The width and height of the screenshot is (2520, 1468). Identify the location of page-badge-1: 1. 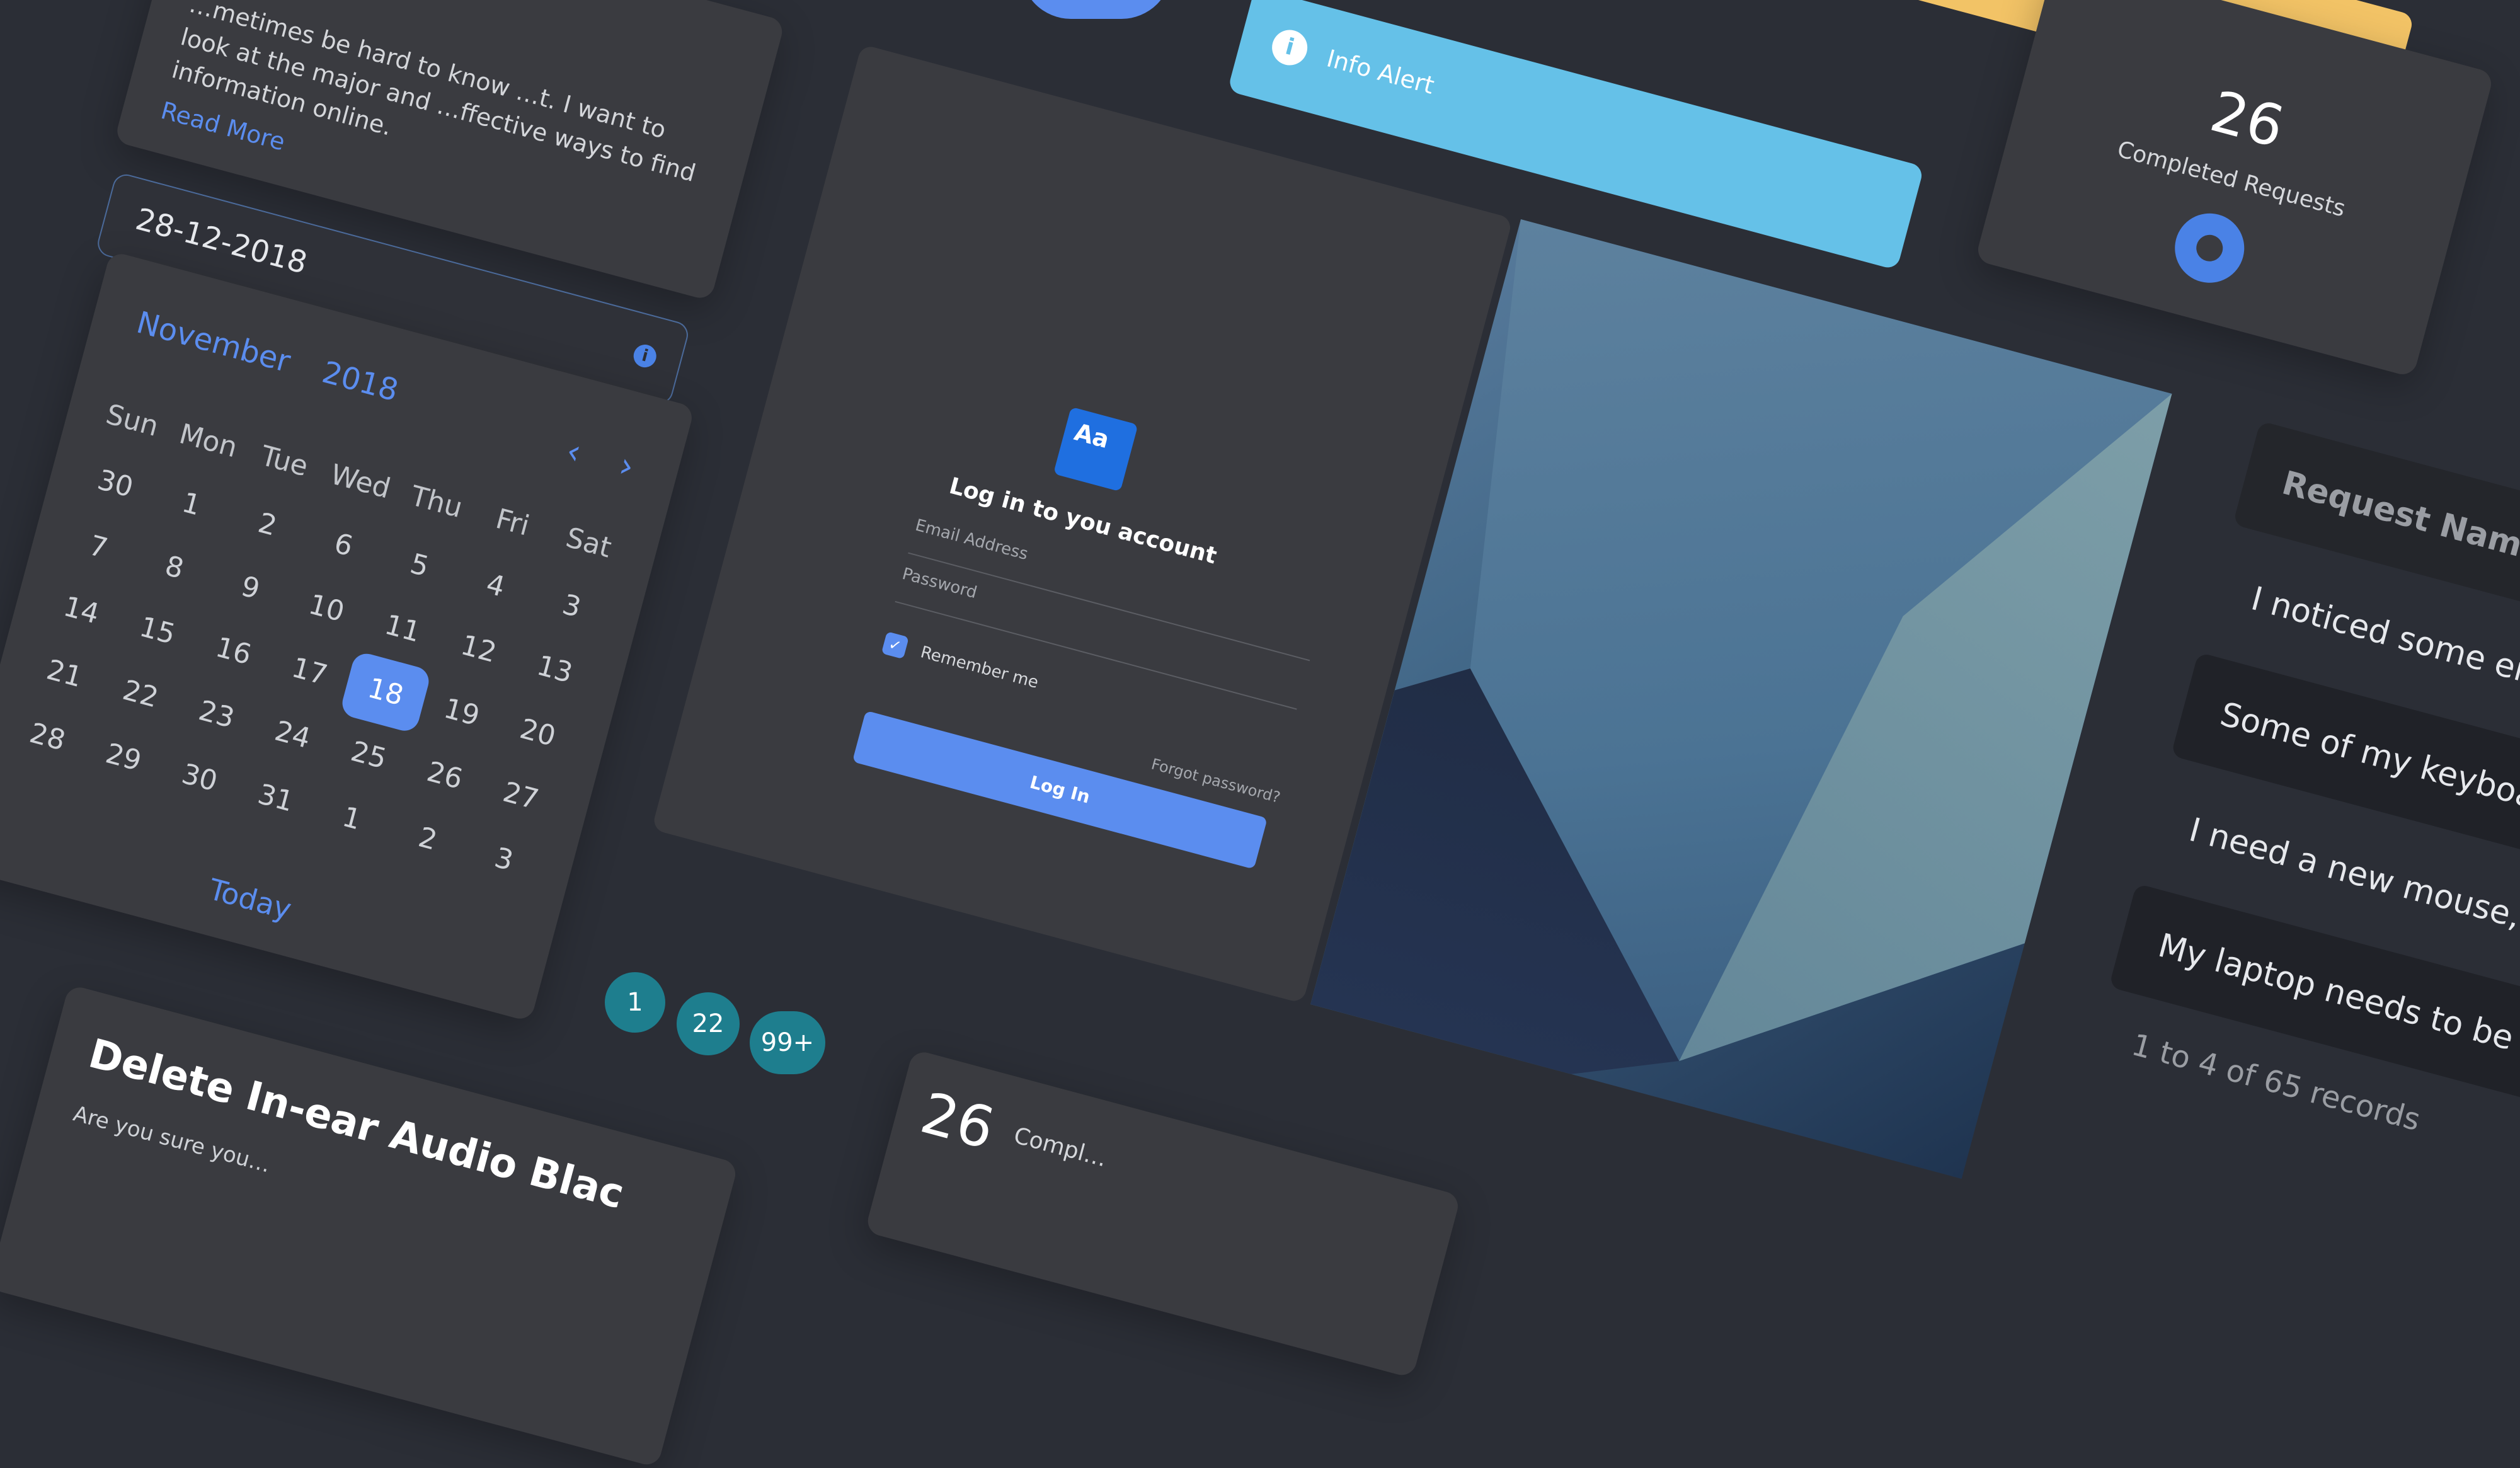
(635, 1002).